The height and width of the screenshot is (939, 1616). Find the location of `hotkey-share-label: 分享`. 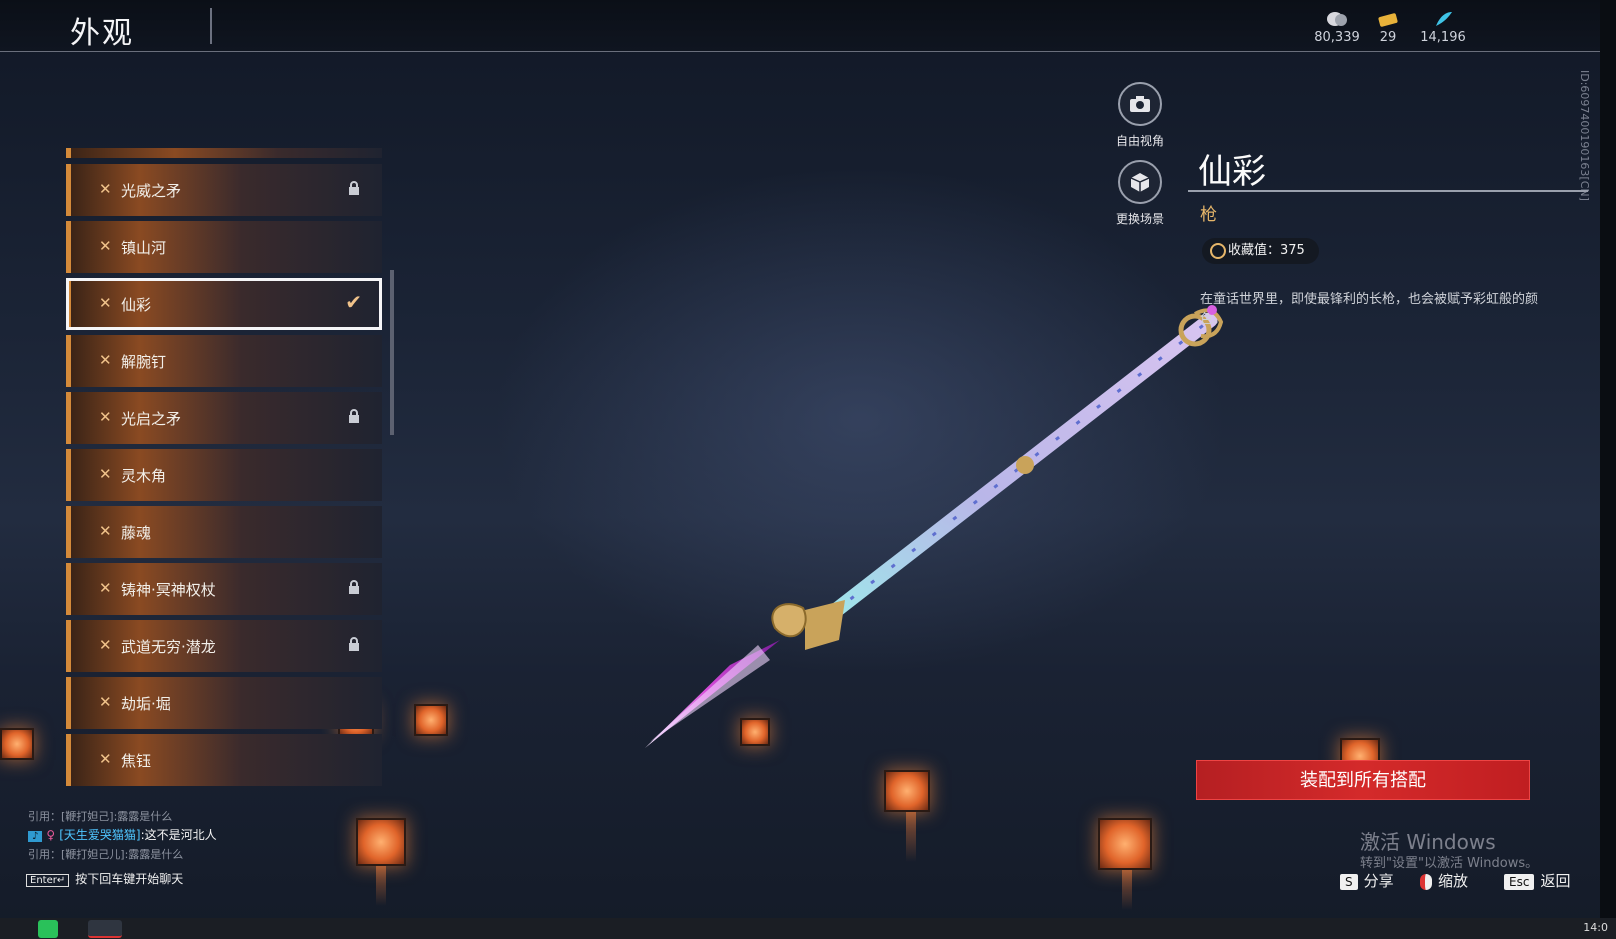

hotkey-share-label: 分享 is located at coordinates (1378, 881).